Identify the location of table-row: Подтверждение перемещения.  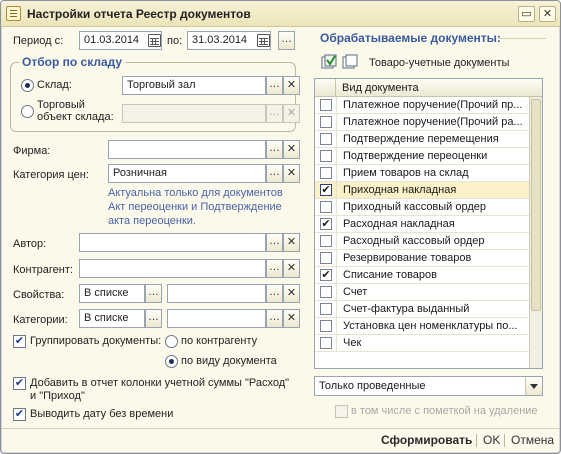
(422, 139).